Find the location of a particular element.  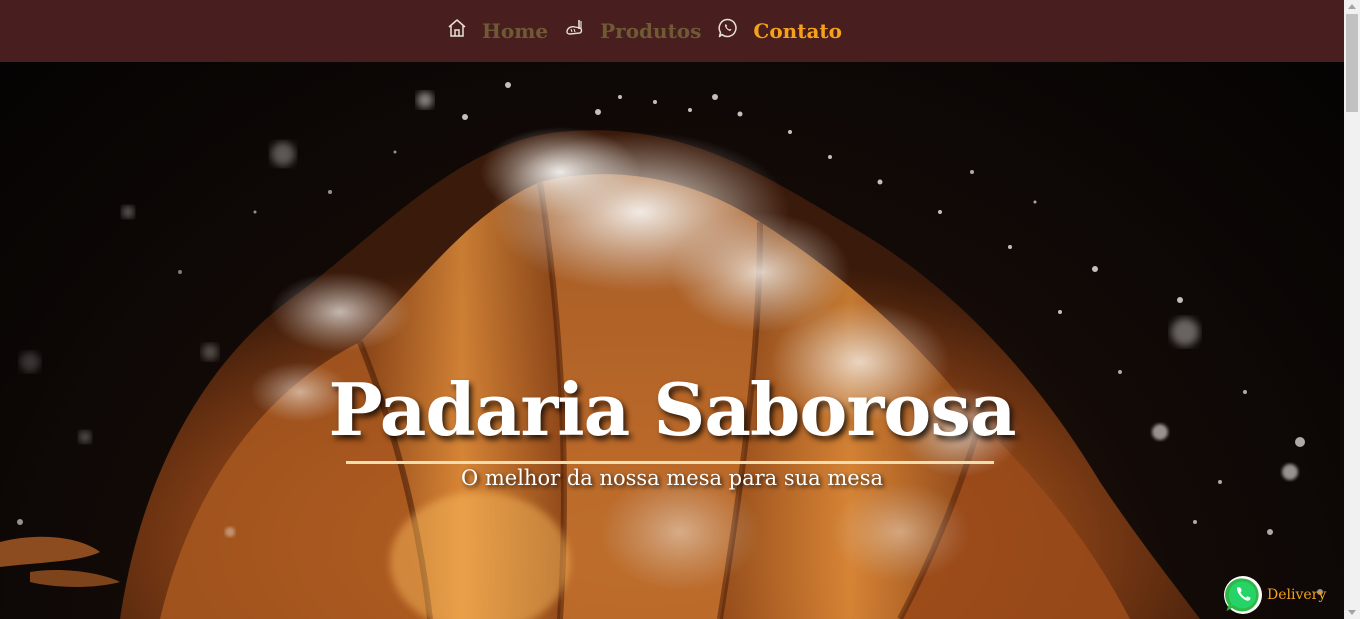

nav-item-contato: Contato is located at coordinates (787, 30).